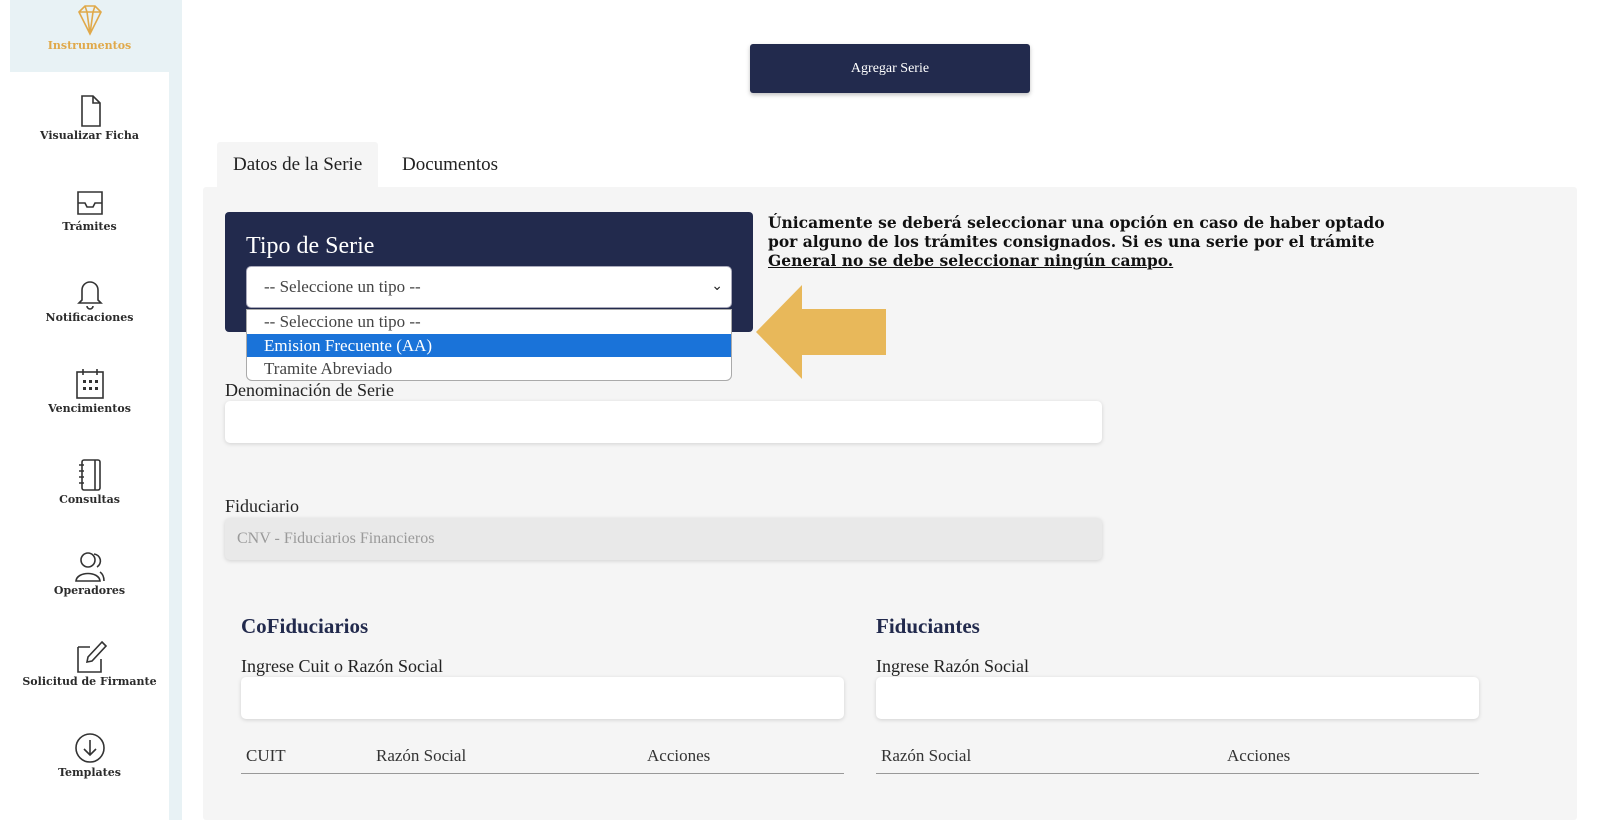 Image resolution: width=1603 pixels, height=820 pixels. Describe the element at coordinates (952, 666) in the screenshot. I see `fiduciantes-search-label: Ingrese Razón Social` at that location.